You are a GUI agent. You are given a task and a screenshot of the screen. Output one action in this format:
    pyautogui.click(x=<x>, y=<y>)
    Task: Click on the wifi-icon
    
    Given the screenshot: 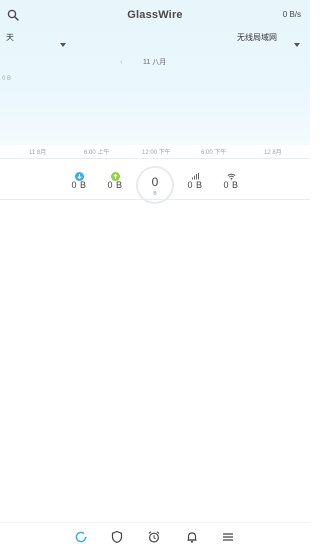 What is the action you would take?
    pyautogui.click(x=231, y=174)
    